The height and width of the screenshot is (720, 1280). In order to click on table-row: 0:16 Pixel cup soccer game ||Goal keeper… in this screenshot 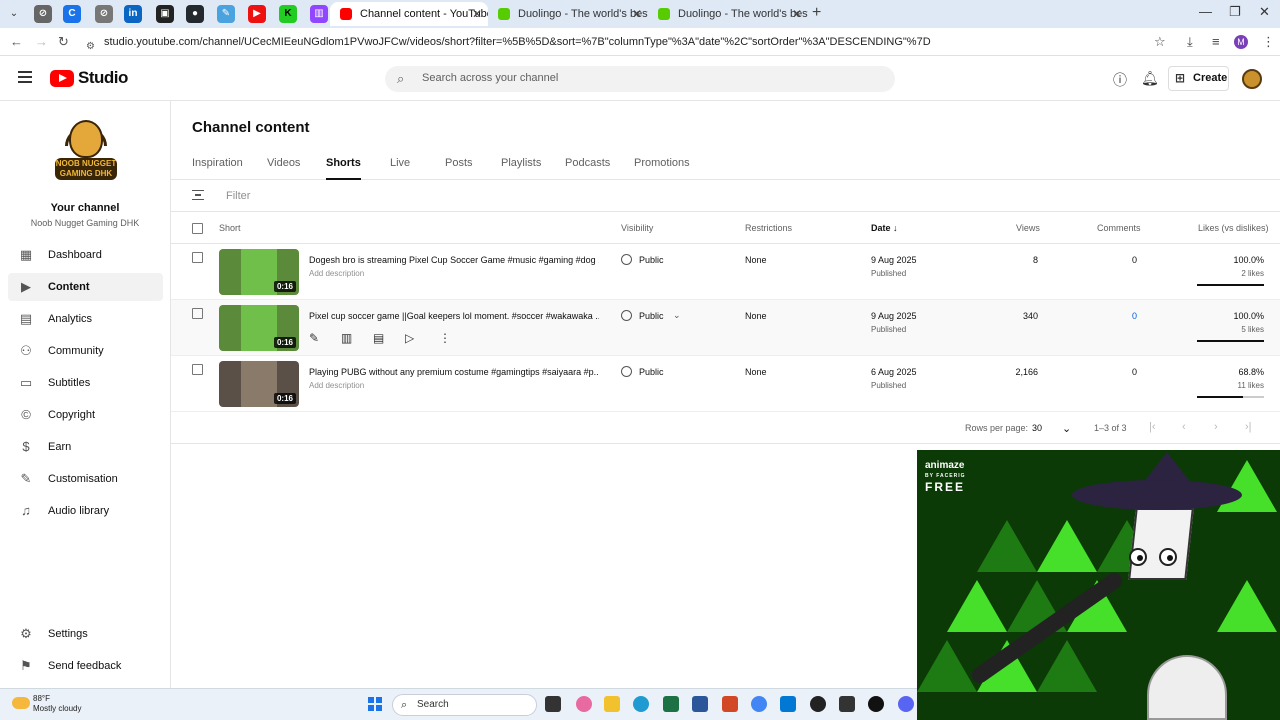, I will do `click(725, 328)`.